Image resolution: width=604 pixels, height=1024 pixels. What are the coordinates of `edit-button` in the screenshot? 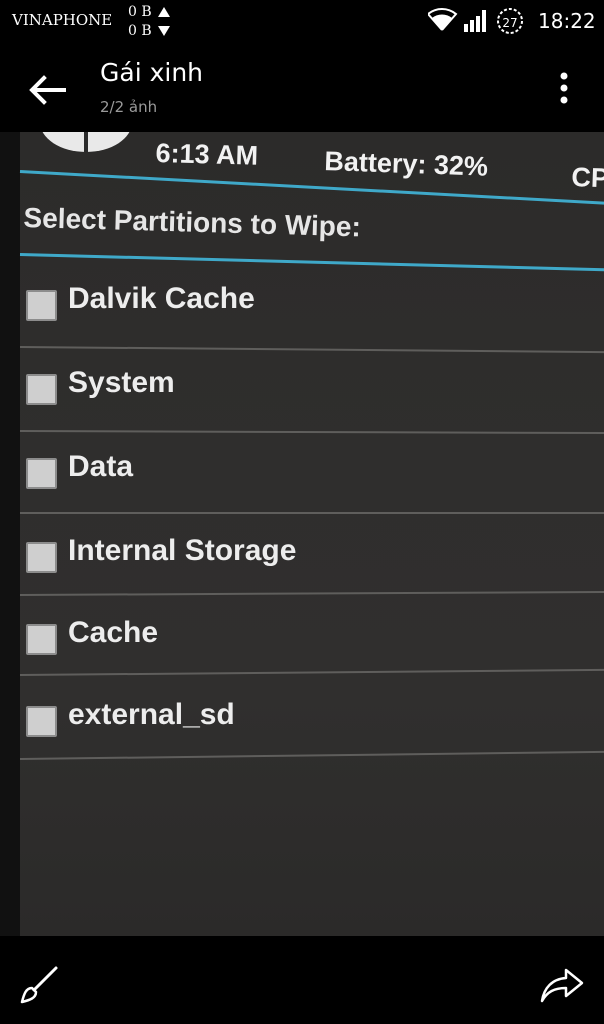 It's located at (39, 985).